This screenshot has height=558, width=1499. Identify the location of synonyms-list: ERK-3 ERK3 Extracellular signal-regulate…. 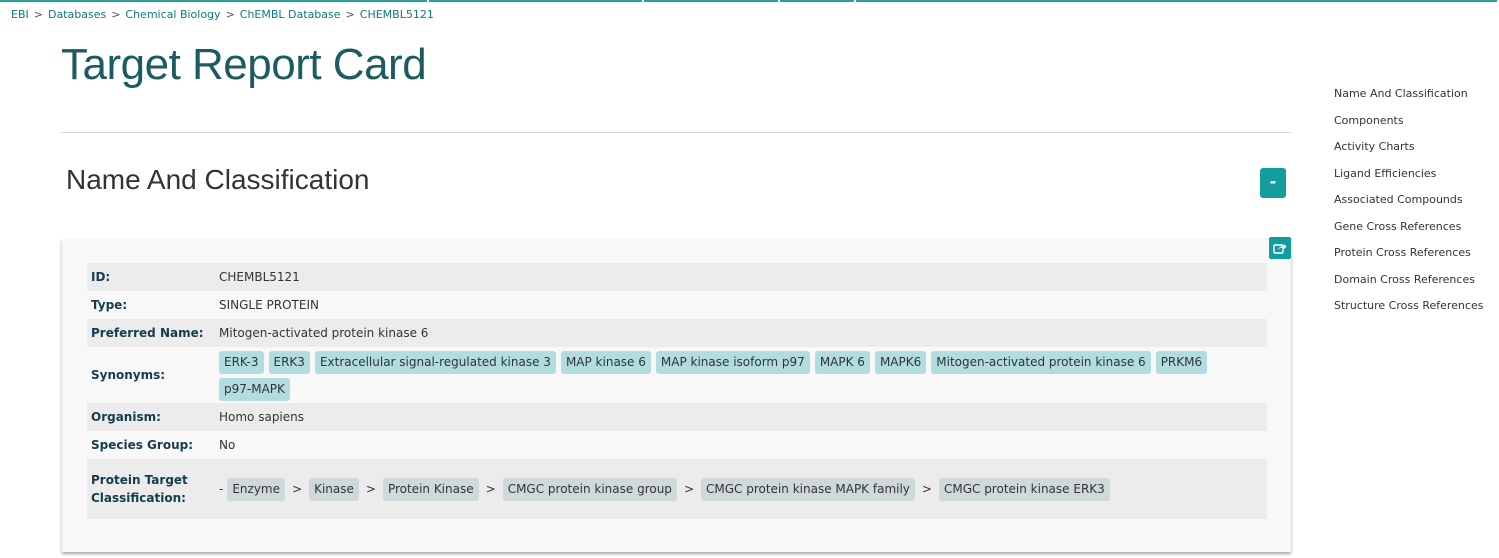
(743, 375).